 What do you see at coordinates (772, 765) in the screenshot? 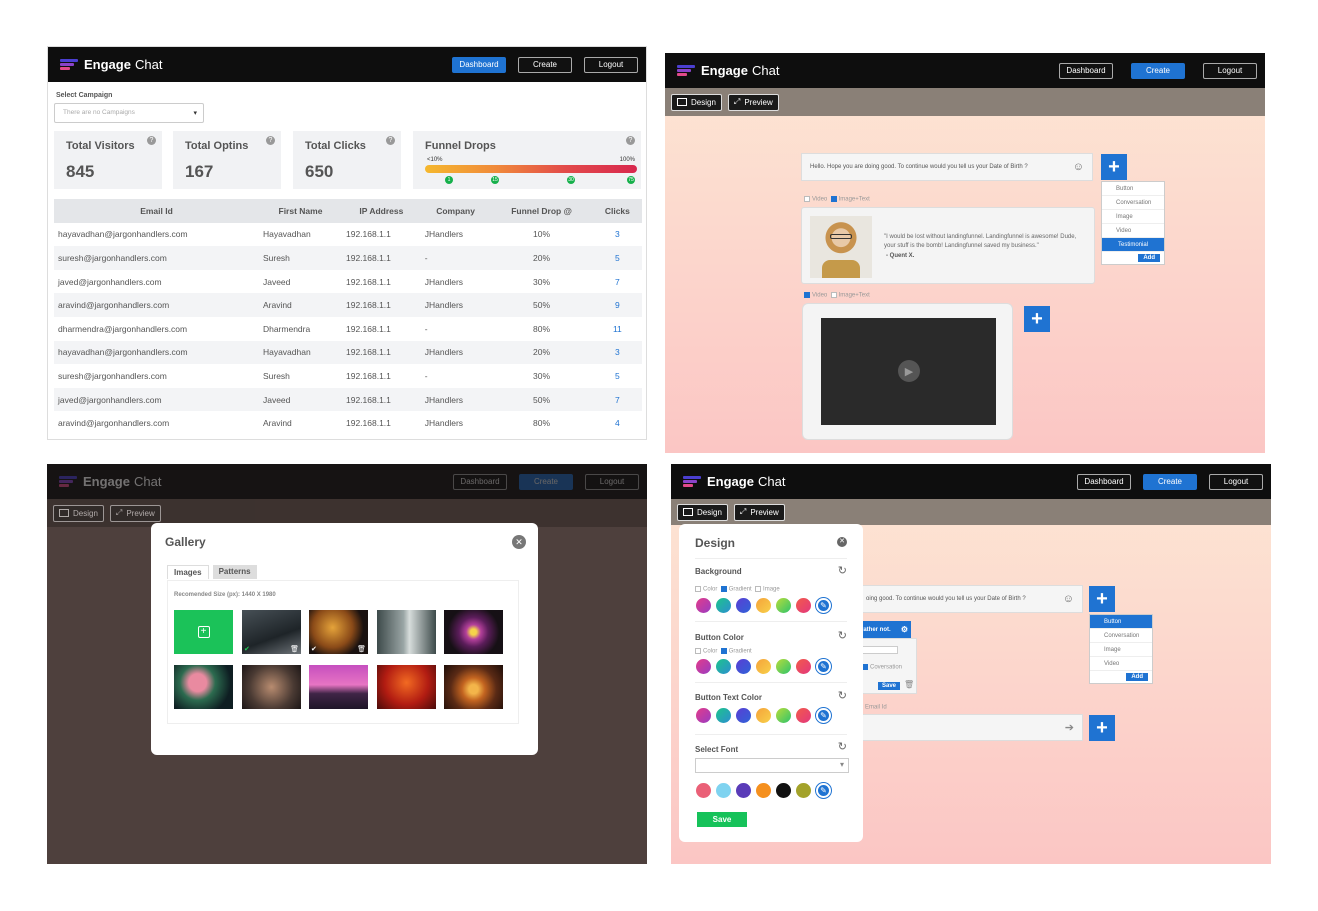
I see `font-select: ▾` at bounding box center [772, 765].